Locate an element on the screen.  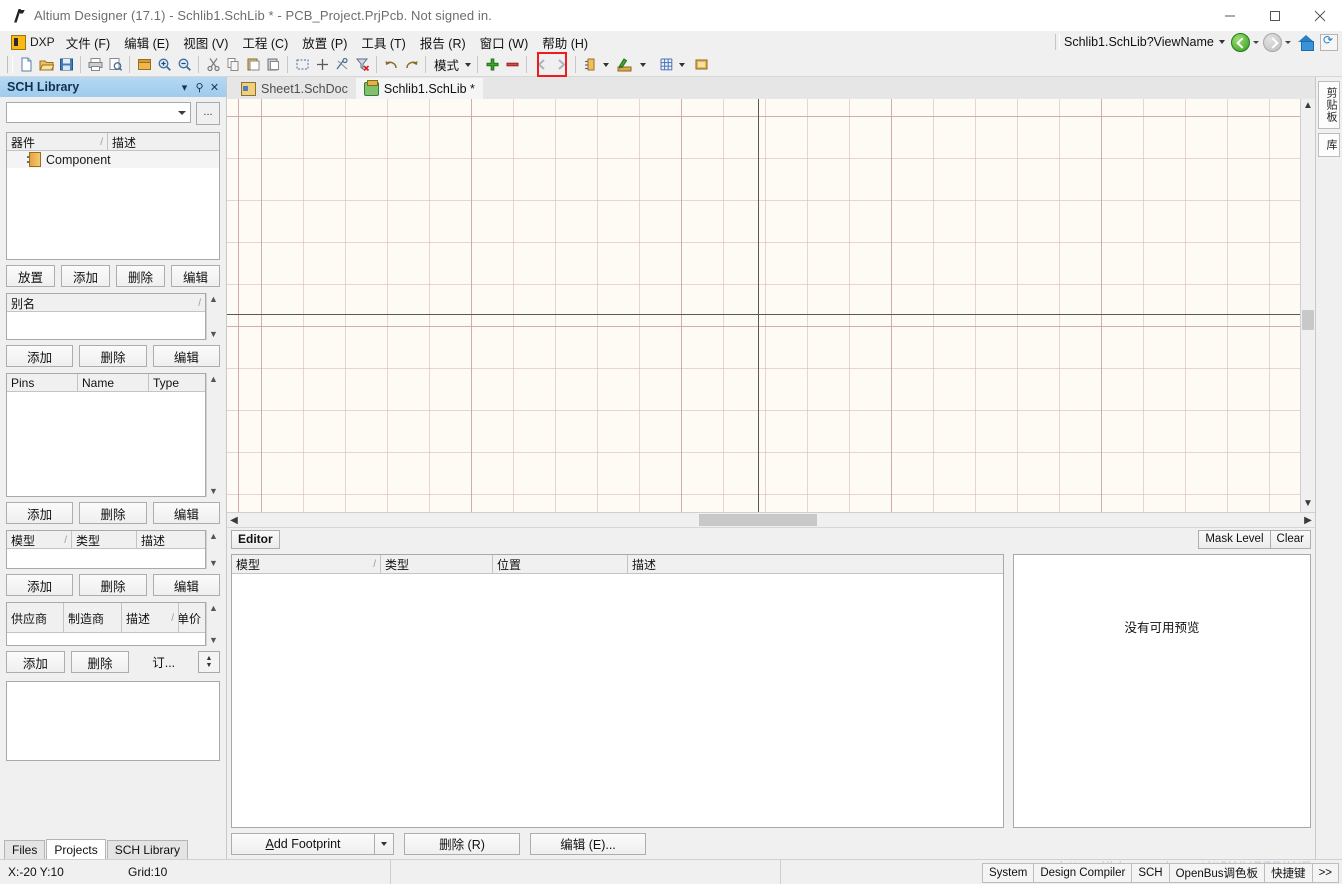
add-alias-button: 添加 is located at coordinates (40, 356).